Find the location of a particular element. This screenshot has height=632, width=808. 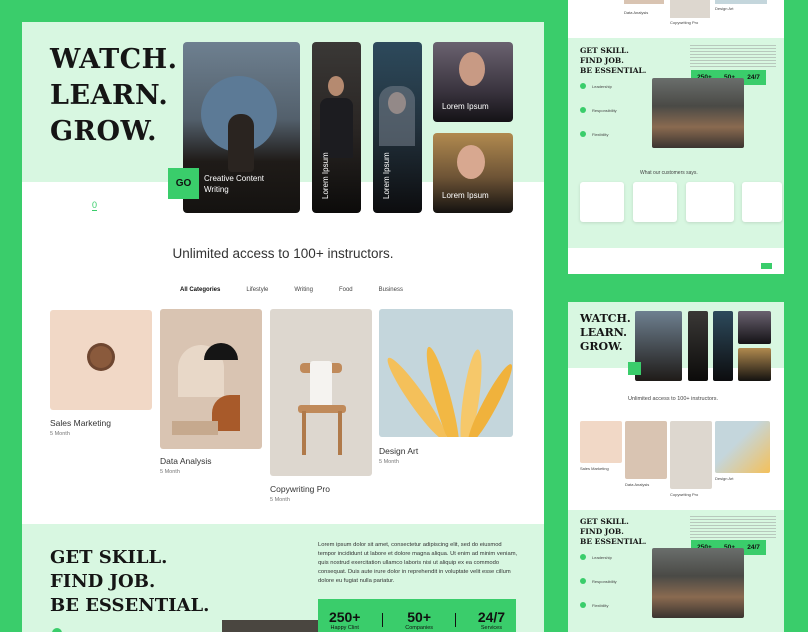

stat-happy-clients: 250+ Happy Clint is located at coordinates (345, 620).